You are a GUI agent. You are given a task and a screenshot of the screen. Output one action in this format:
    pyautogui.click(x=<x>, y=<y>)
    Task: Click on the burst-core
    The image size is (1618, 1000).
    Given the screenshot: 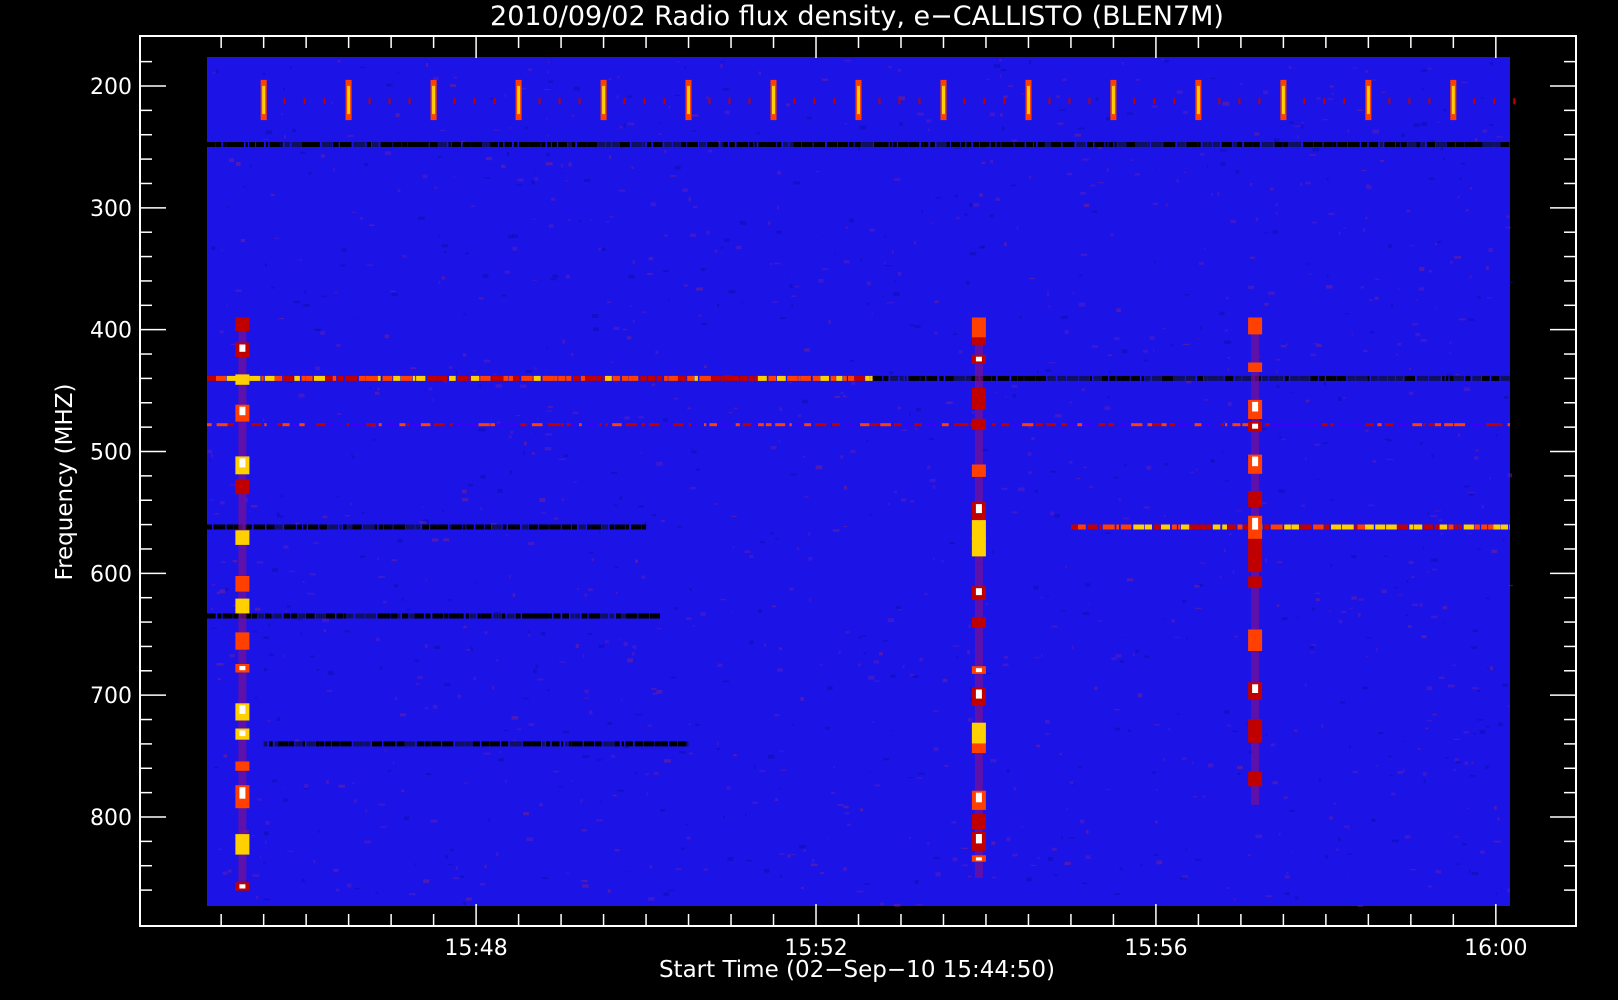 What is the action you would take?
    pyautogui.click(x=1255, y=426)
    